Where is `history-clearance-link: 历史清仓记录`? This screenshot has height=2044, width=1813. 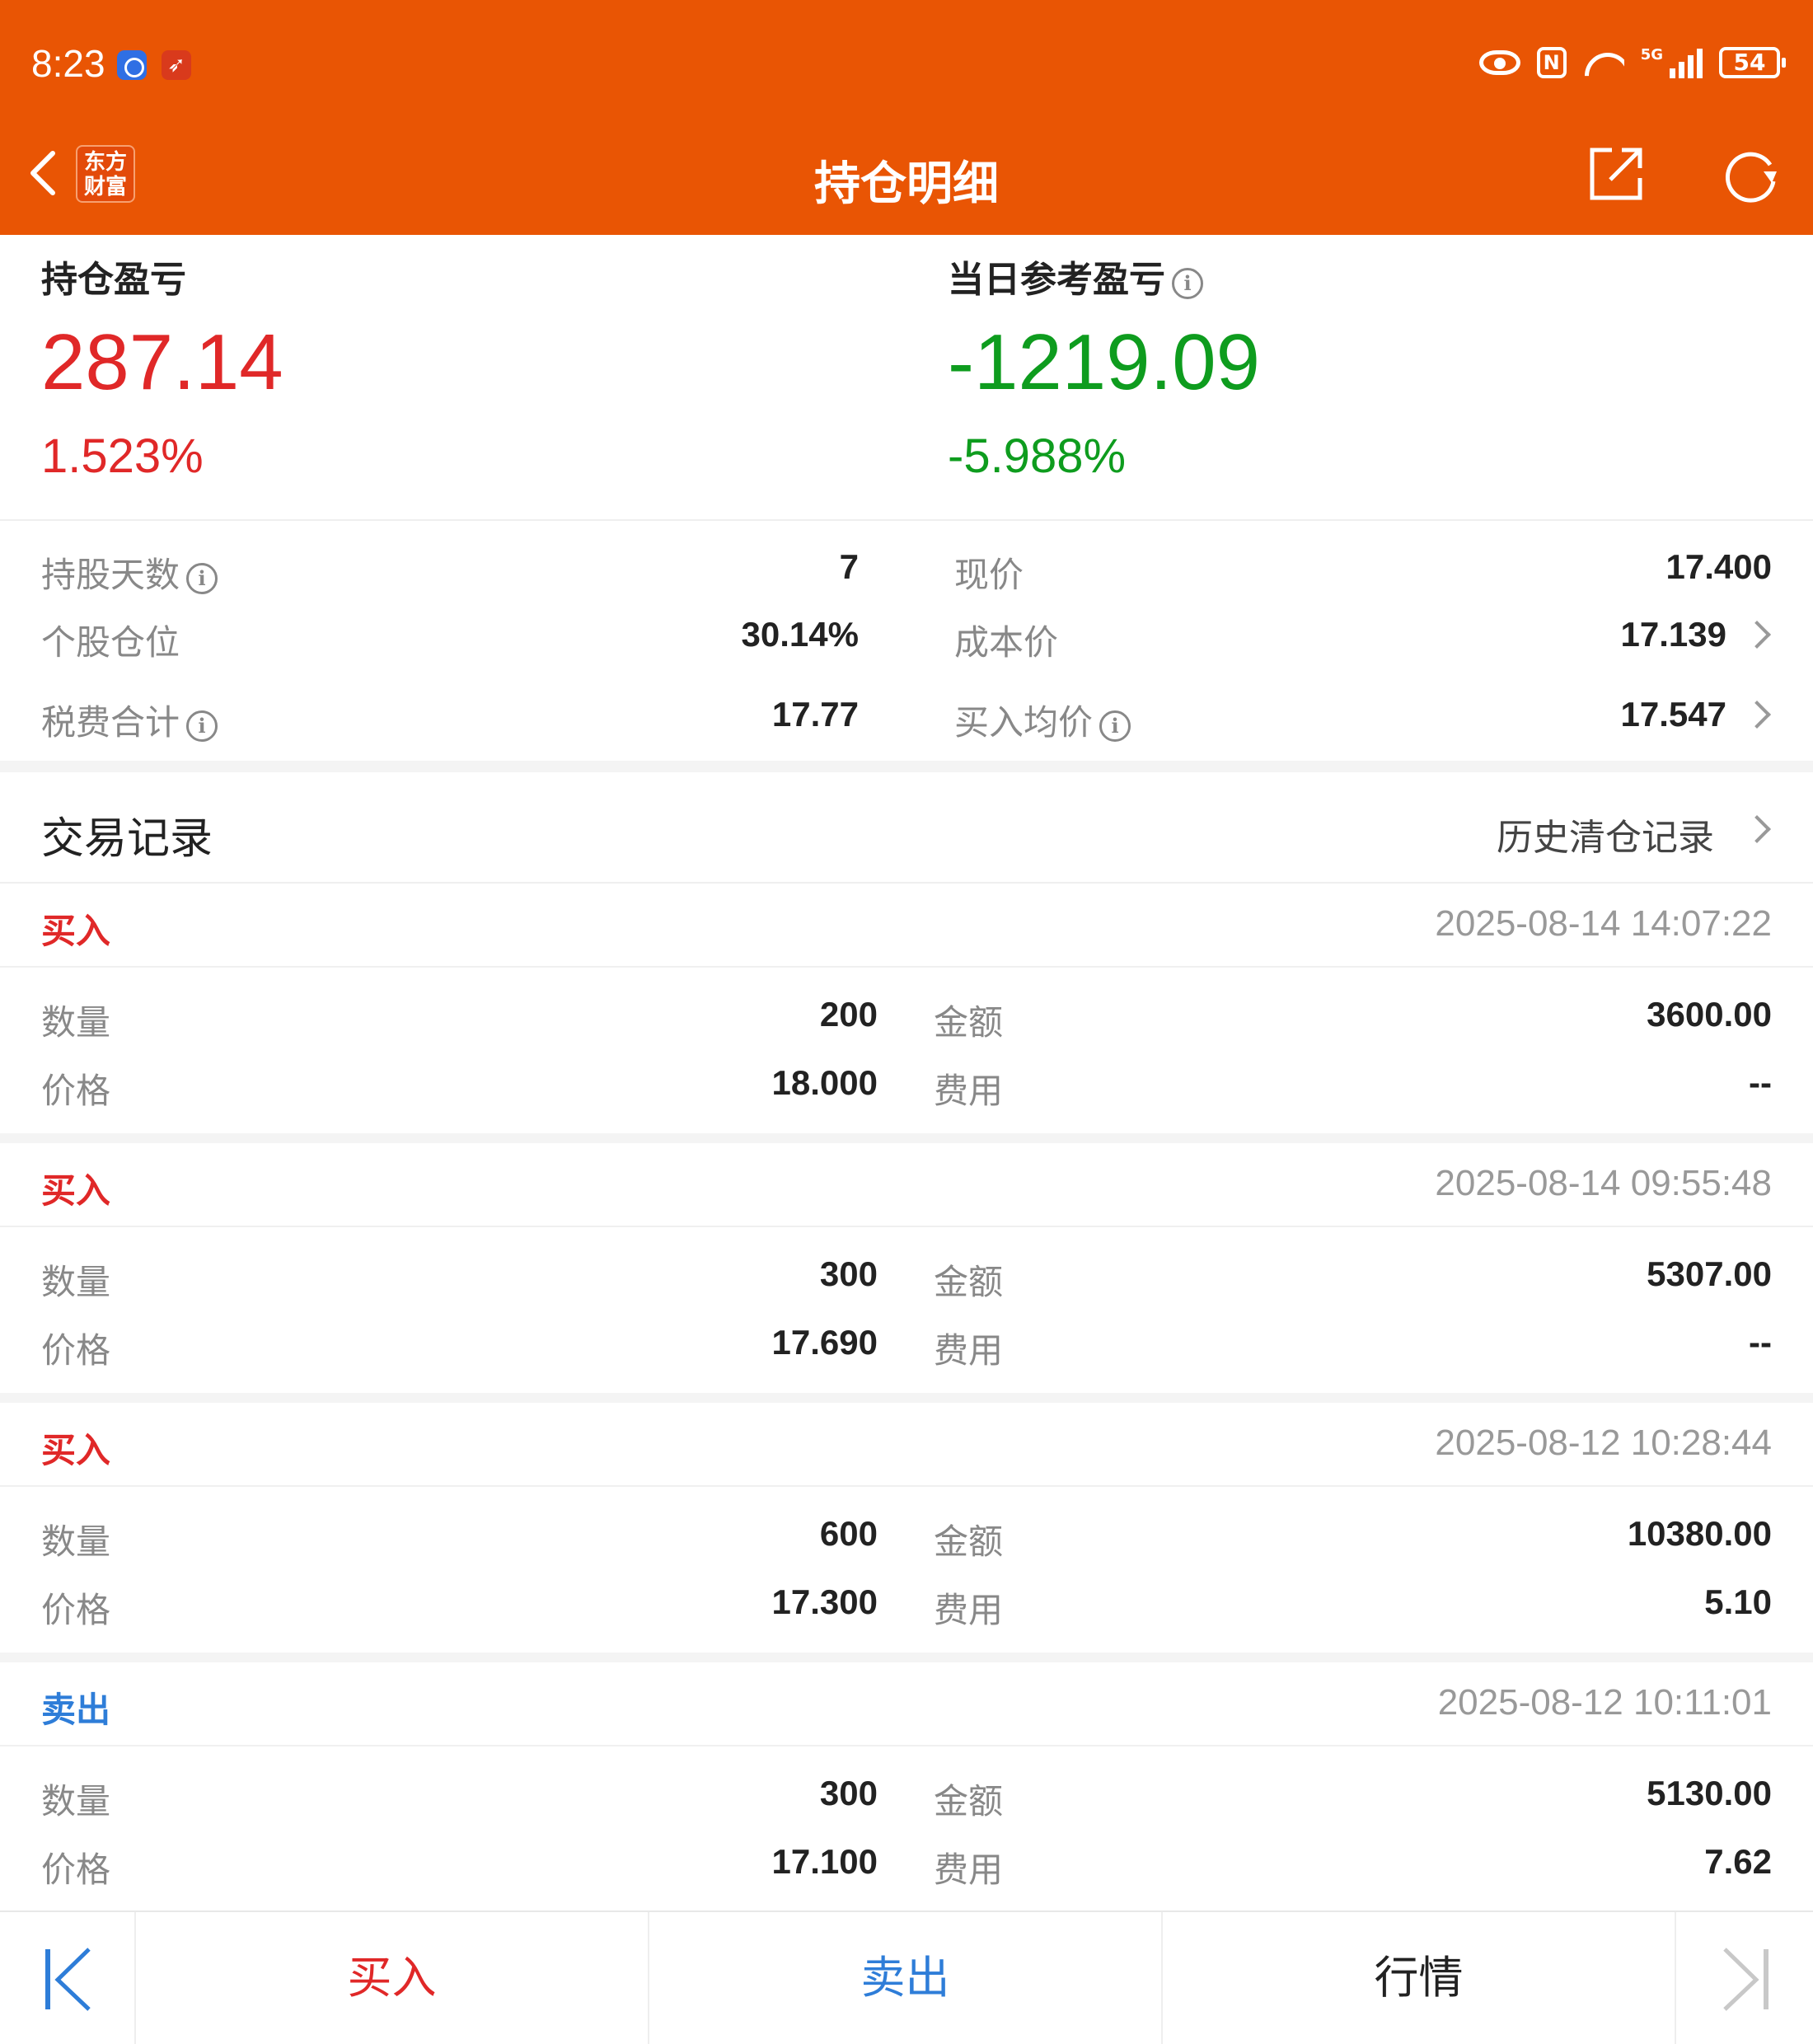
history-clearance-link: 历史清仓记录 is located at coordinates (1605, 834).